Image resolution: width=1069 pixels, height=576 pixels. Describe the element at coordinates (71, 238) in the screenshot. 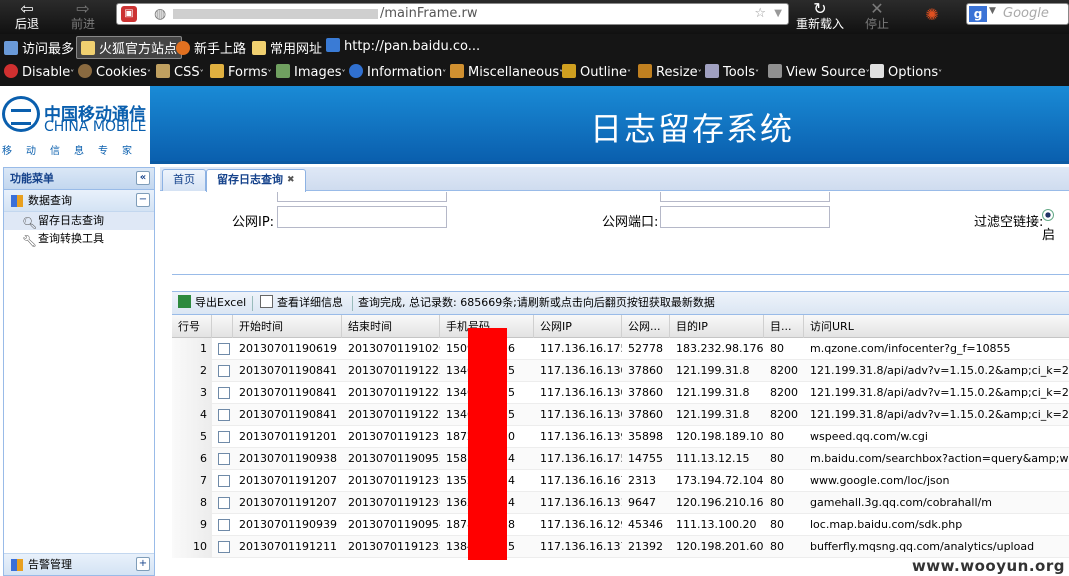

I see `sidebar-item-label: 查询转换工具` at that location.